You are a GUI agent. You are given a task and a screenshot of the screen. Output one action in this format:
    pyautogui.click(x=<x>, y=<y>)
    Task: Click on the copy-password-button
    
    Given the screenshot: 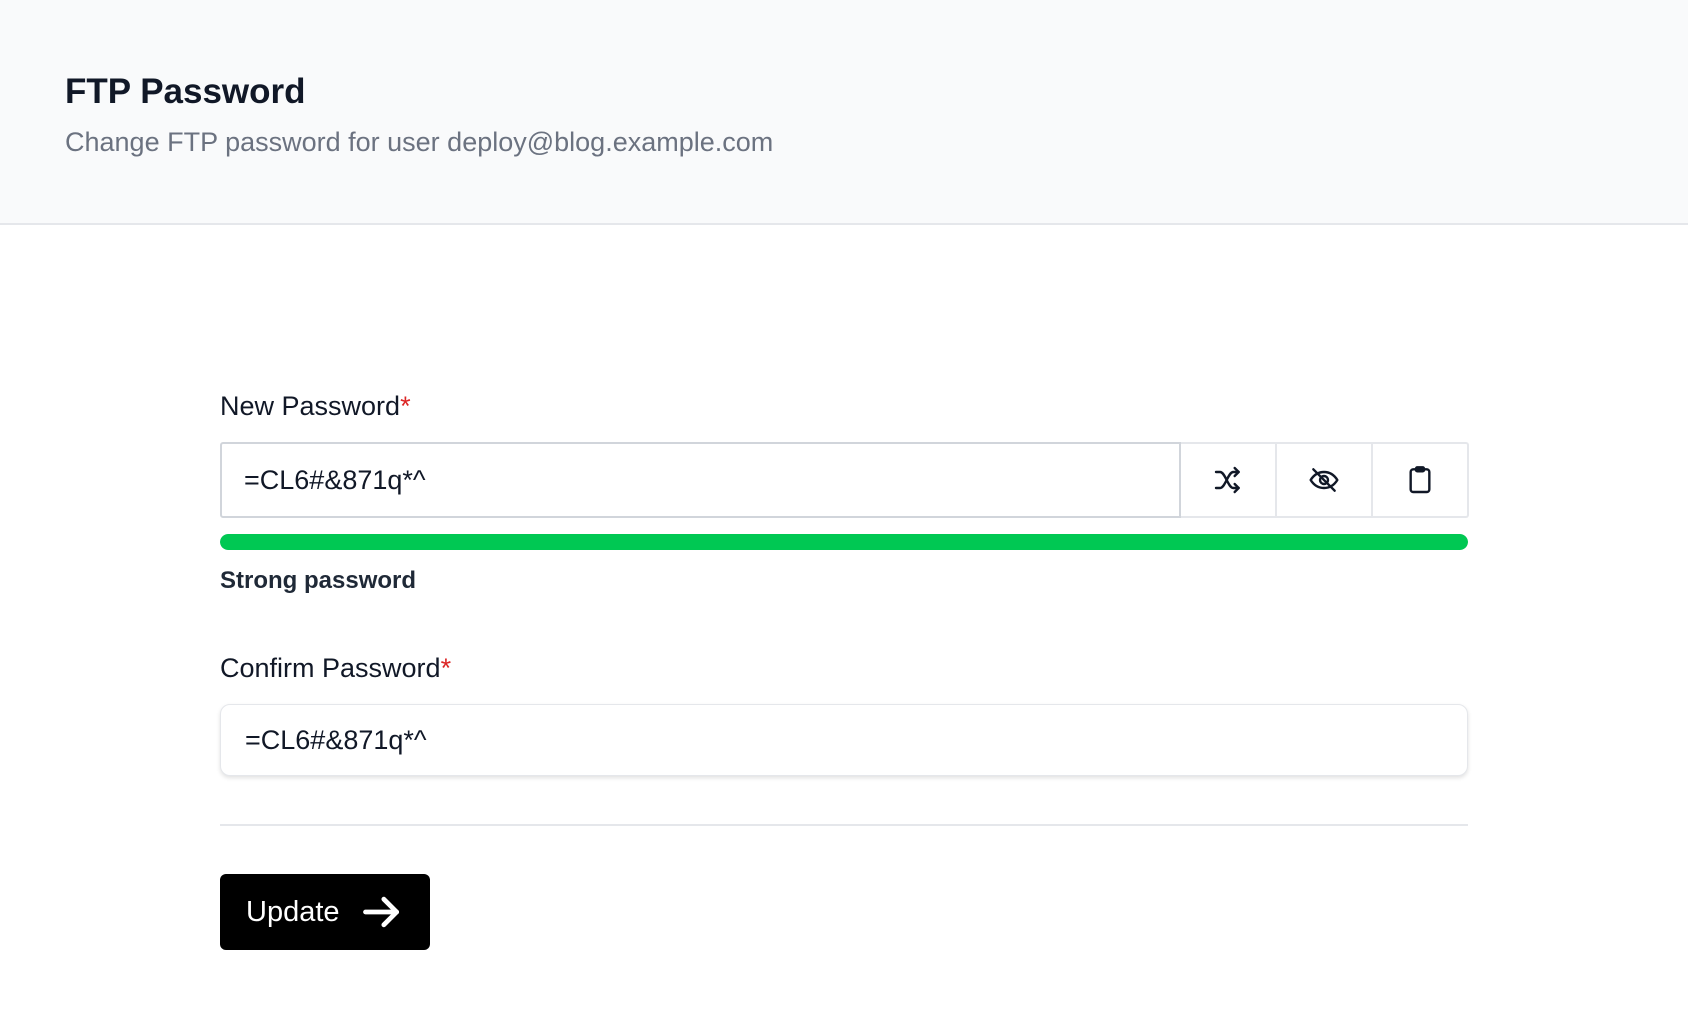 What is the action you would take?
    pyautogui.click(x=1421, y=480)
    